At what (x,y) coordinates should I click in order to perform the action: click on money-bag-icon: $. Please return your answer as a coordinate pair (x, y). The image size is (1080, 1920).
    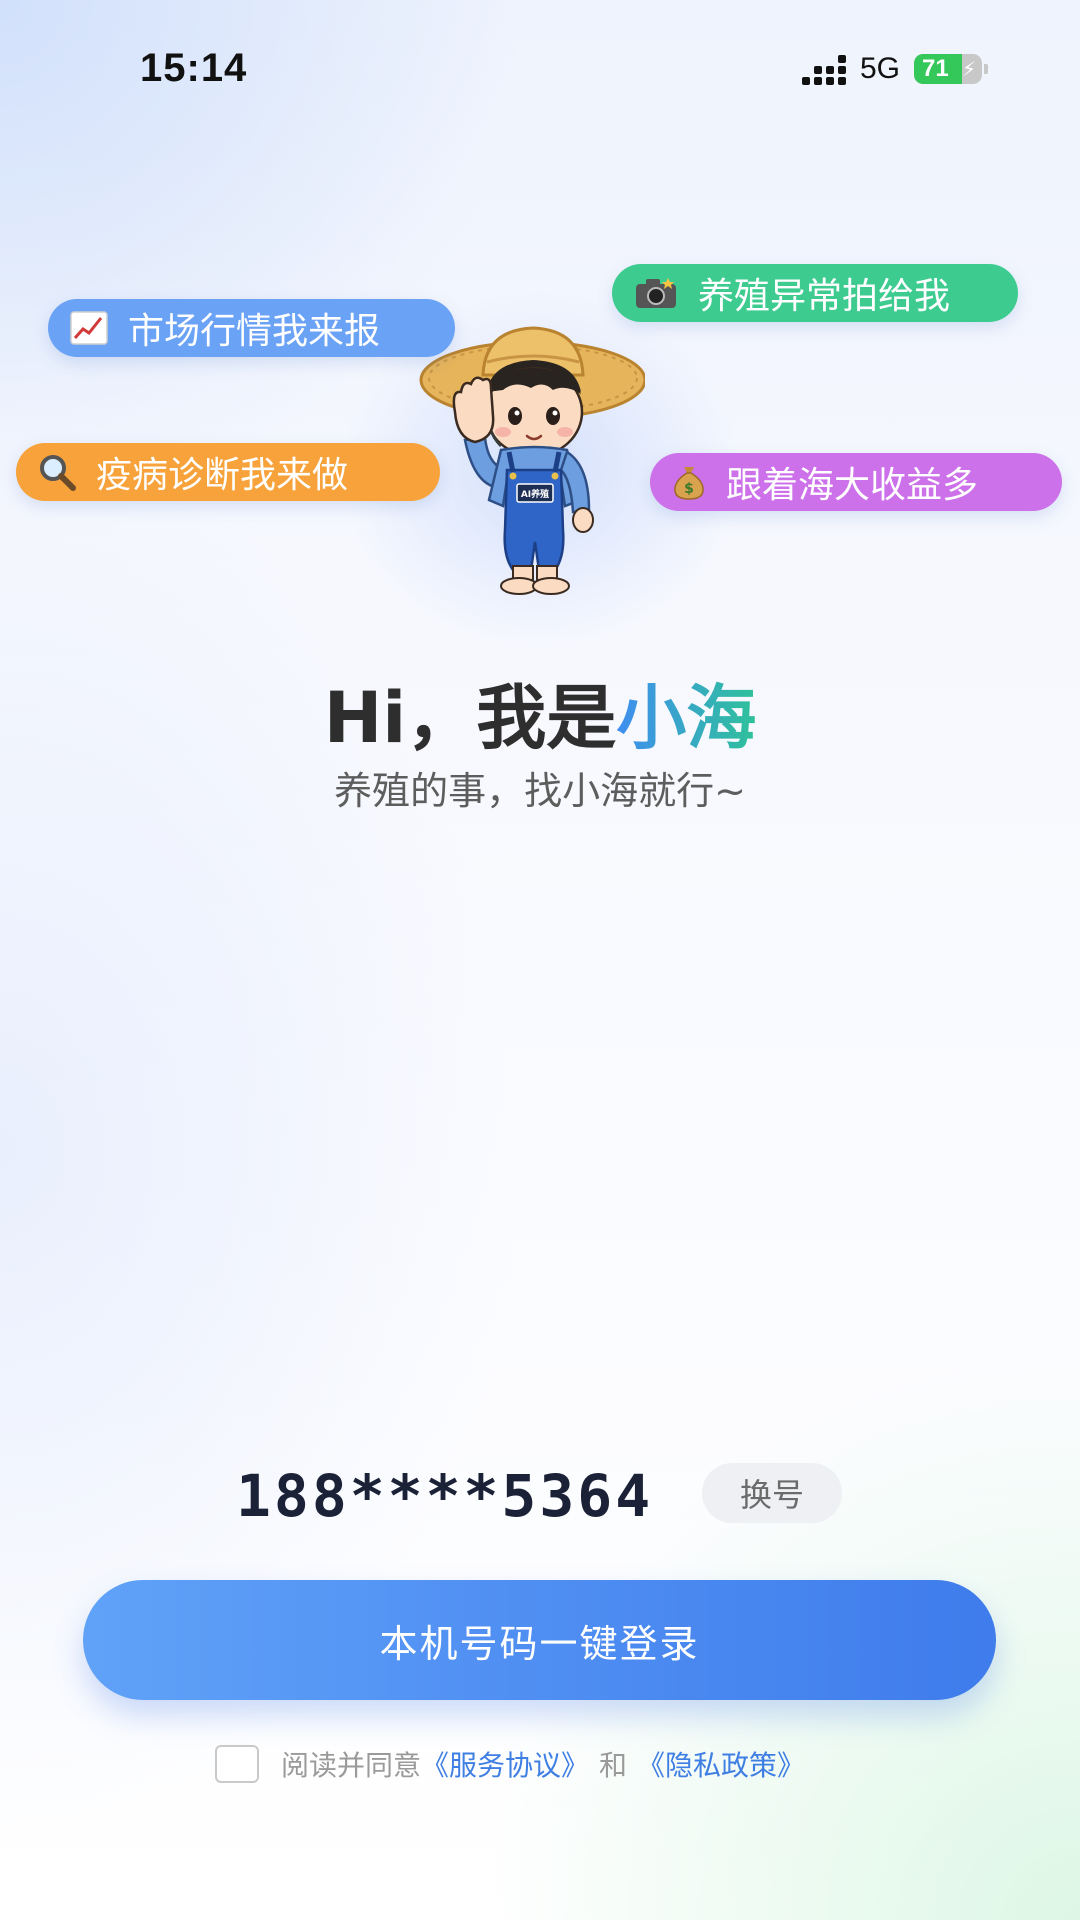
    Looking at the image, I should click on (689, 482).